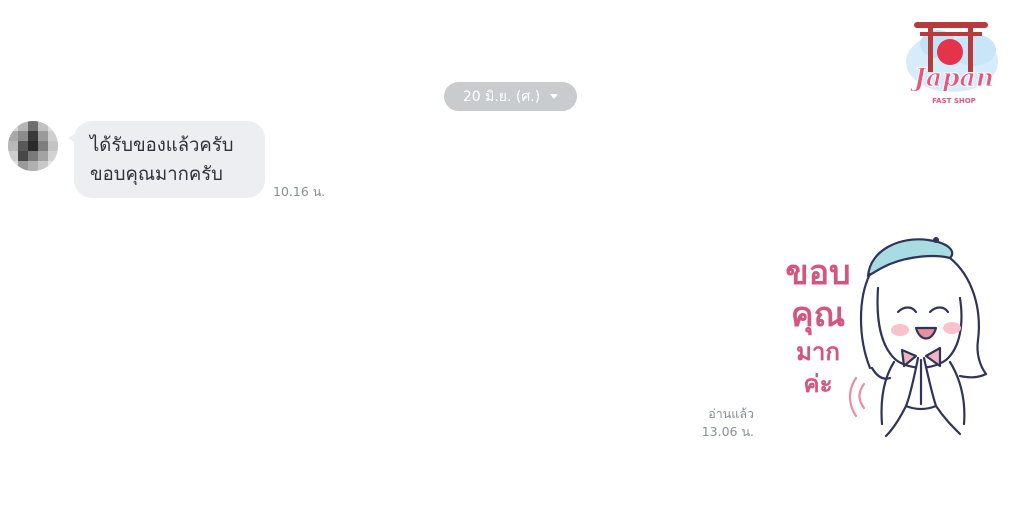 The width and height of the screenshot is (1024, 512). What do you see at coordinates (299, 191) in the screenshot?
I see `incoming-message-time: 10.16 น.` at bounding box center [299, 191].